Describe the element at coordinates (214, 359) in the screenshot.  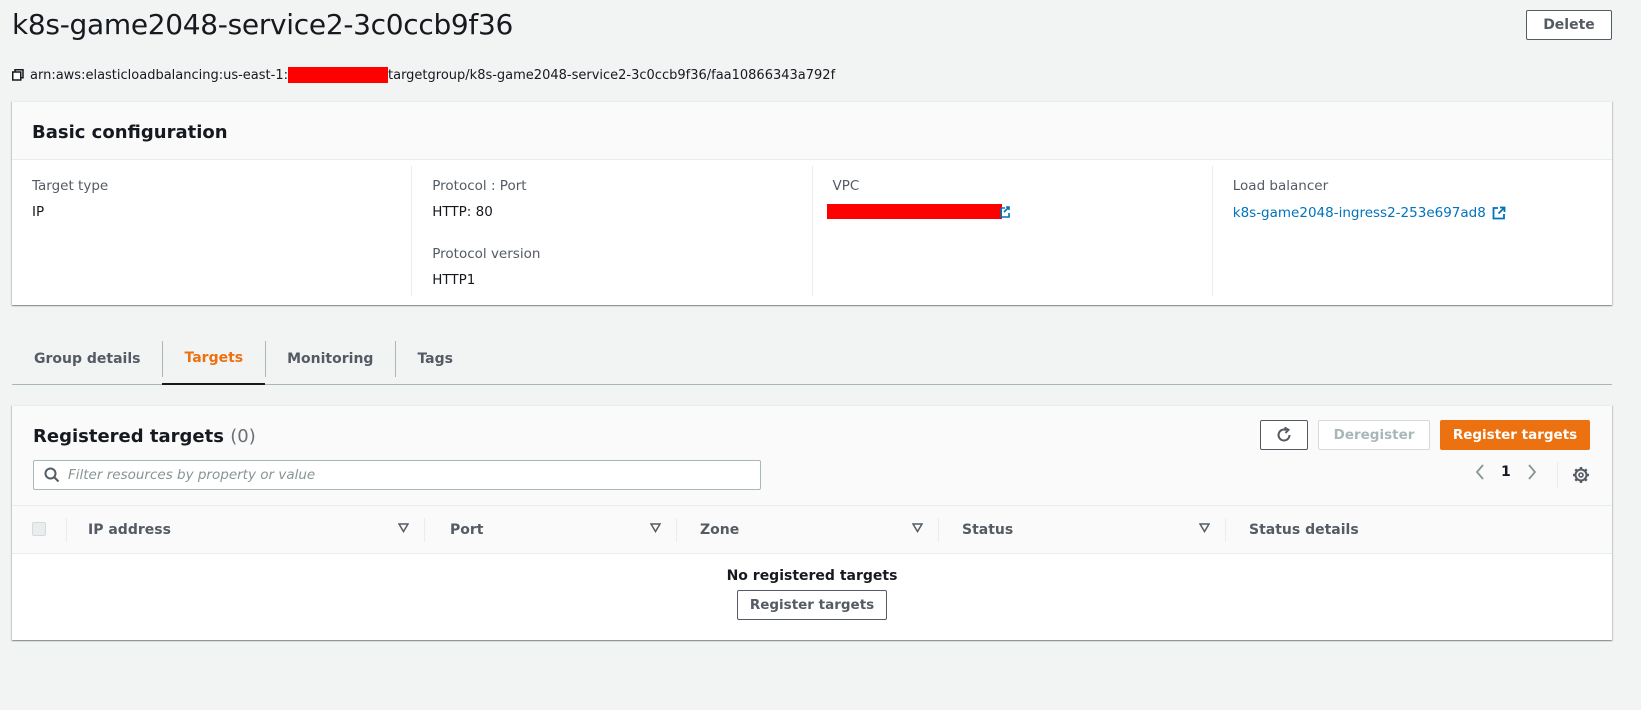
I see `tab-targets: Targets` at that location.